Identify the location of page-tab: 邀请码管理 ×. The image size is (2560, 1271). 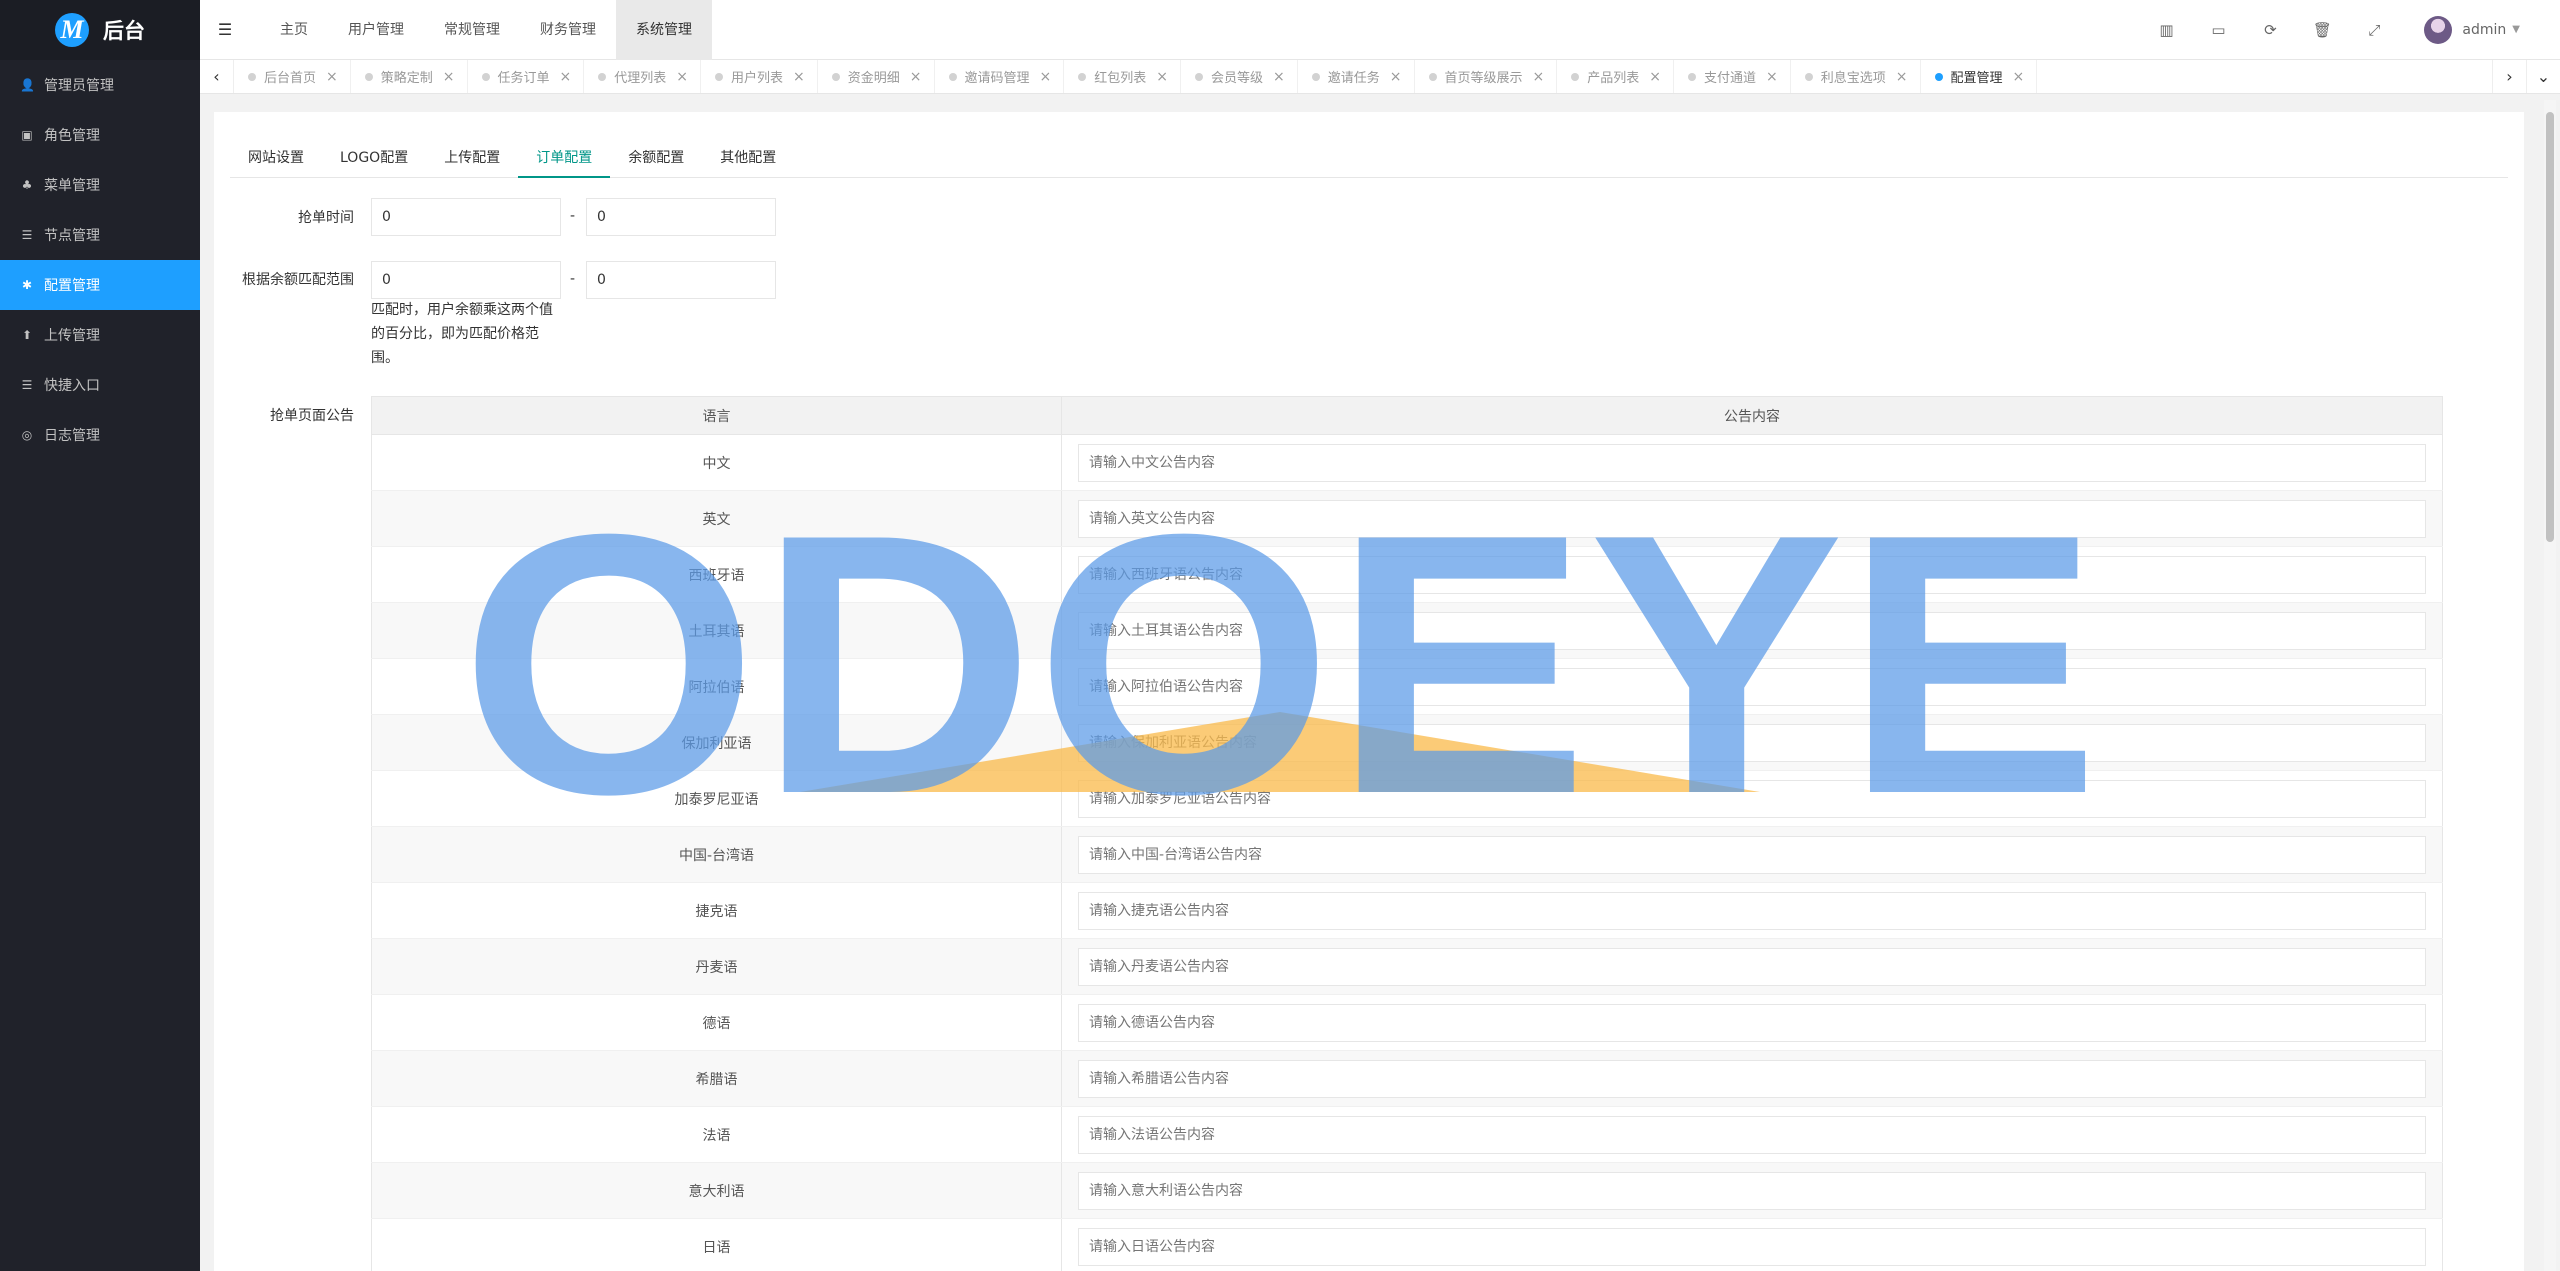
(1000, 76).